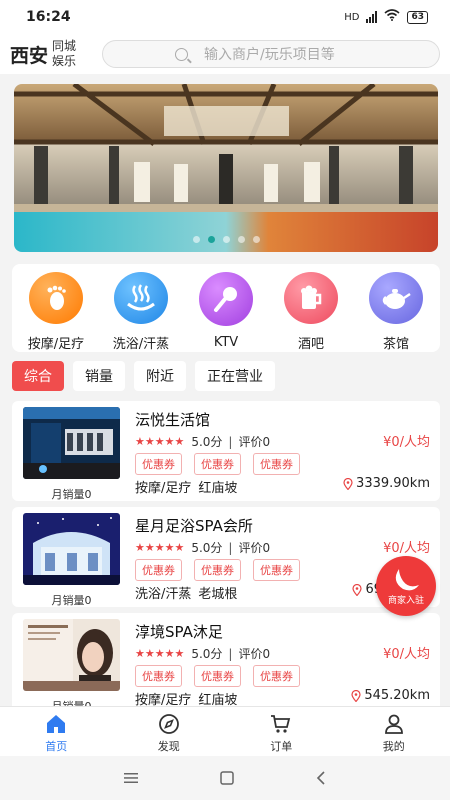  I want to click on search-input: 输入商户/玩乐项目等, so click(271, 54).